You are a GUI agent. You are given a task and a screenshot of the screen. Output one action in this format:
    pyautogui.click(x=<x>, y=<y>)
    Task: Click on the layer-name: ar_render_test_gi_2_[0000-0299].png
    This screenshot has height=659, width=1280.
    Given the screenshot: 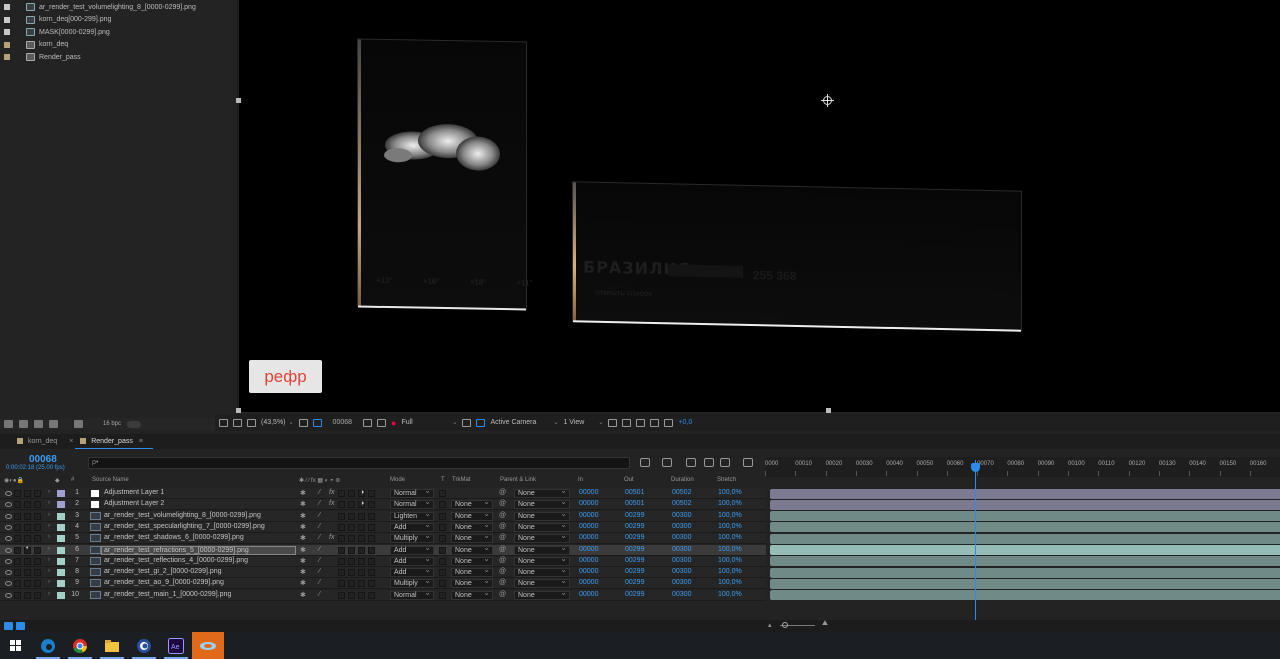 What is the action you would take?
    pyautogui.click(x=163, y=571)
    